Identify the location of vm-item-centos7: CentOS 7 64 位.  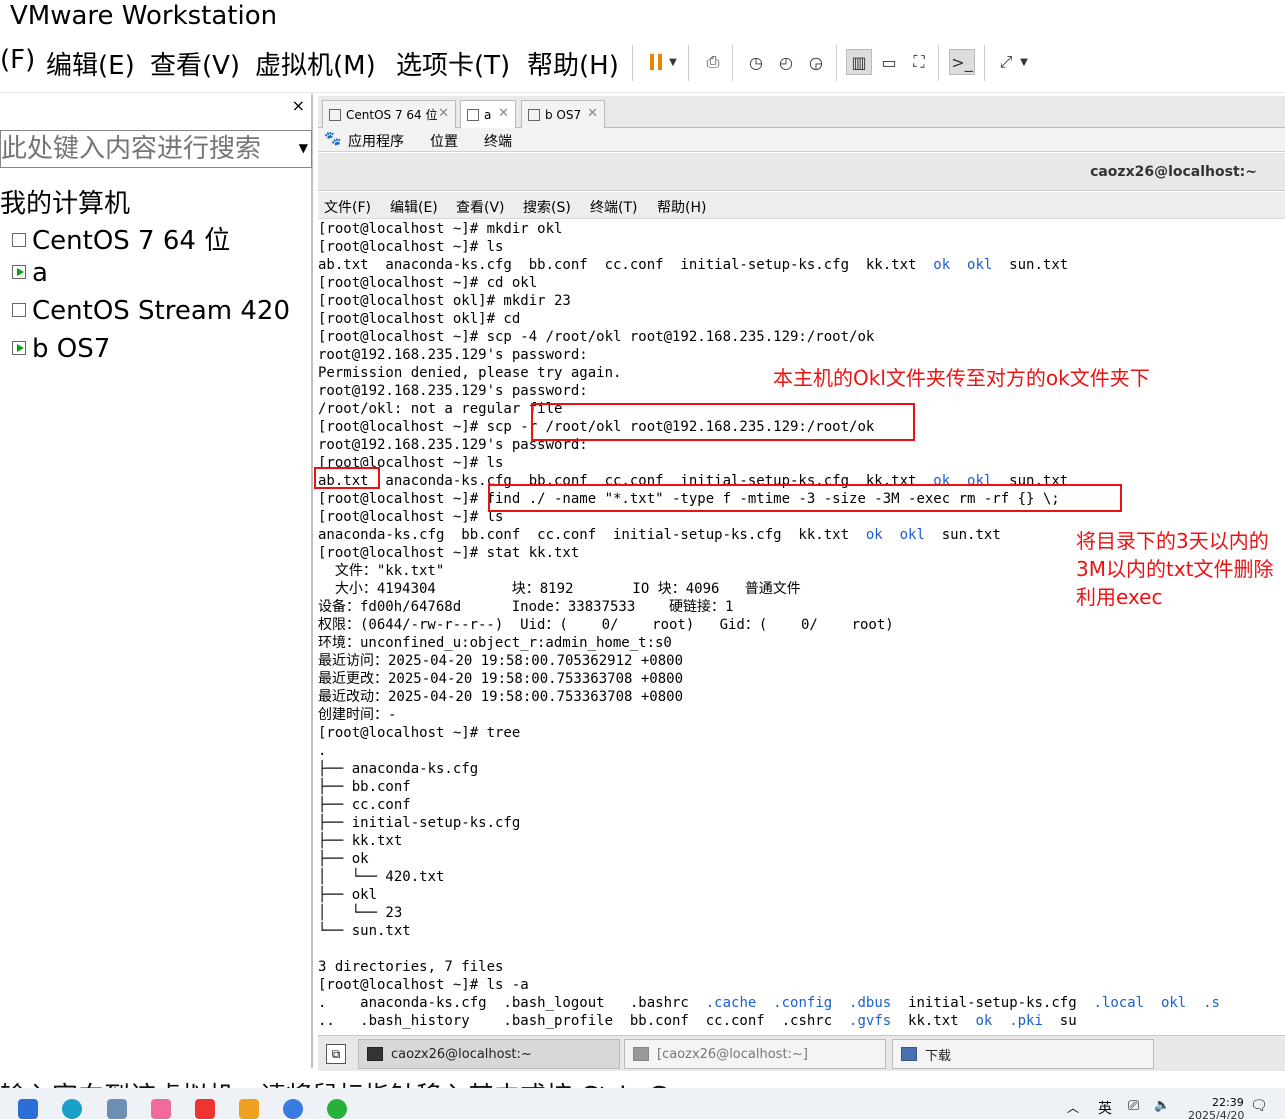
(121, 238).